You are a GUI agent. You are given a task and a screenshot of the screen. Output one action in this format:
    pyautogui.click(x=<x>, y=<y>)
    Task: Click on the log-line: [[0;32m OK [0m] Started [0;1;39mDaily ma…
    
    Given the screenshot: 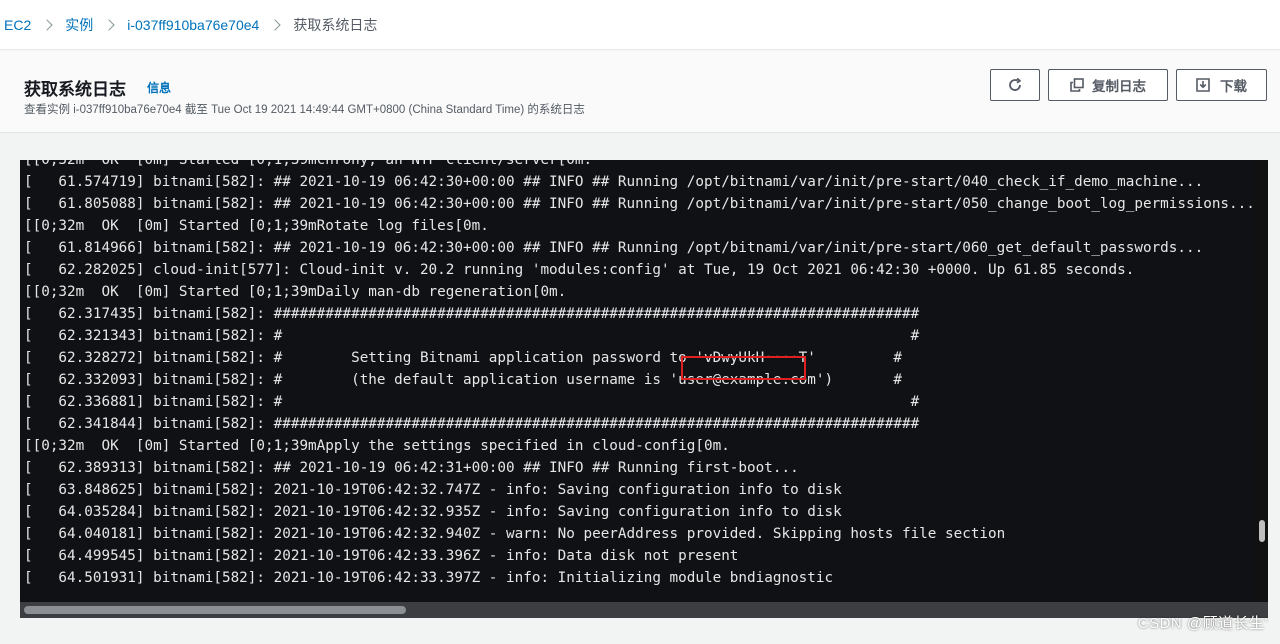 What is the action you would take?
    pyautogui.click(x=295, y=292)
    